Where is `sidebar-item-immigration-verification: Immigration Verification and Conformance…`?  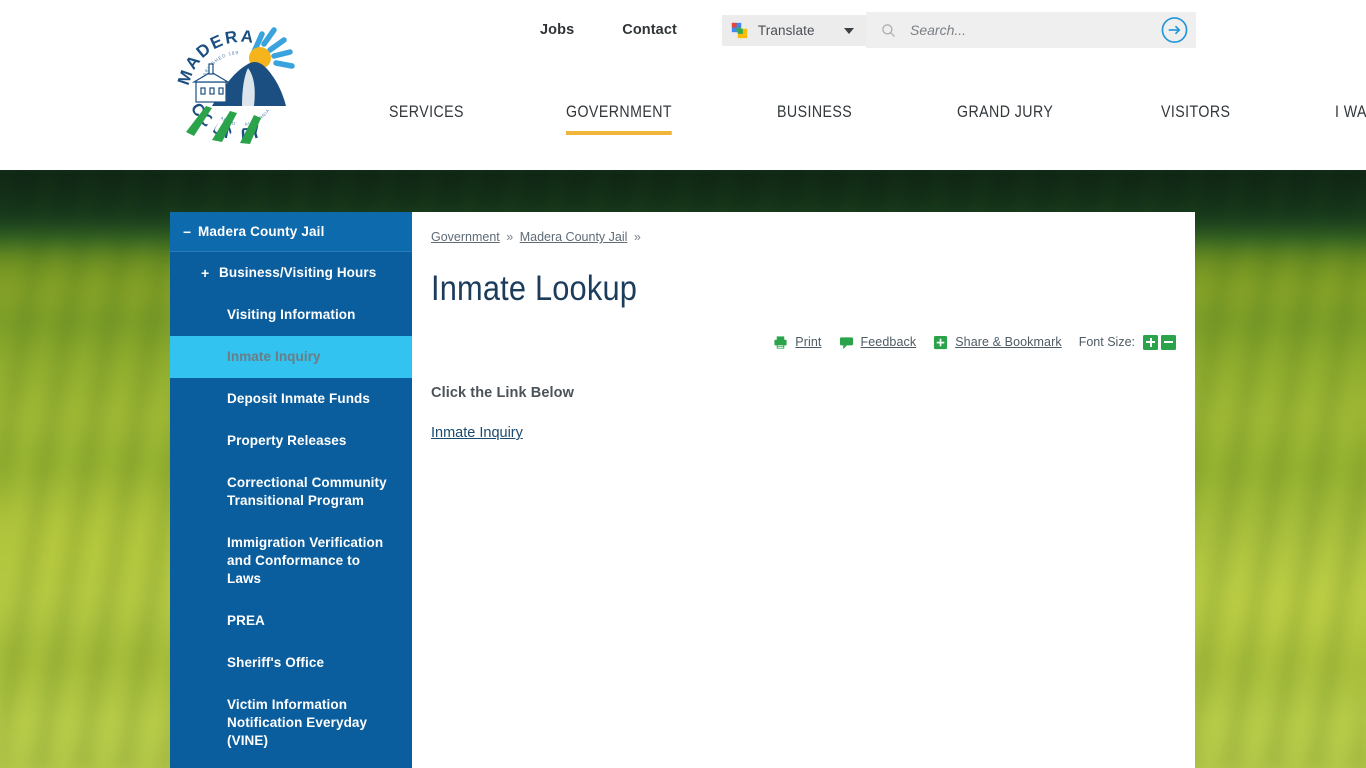
sidebar-item-immigration-verification: Immigration Verification and Conformance… is located at coordinates (291, 561).